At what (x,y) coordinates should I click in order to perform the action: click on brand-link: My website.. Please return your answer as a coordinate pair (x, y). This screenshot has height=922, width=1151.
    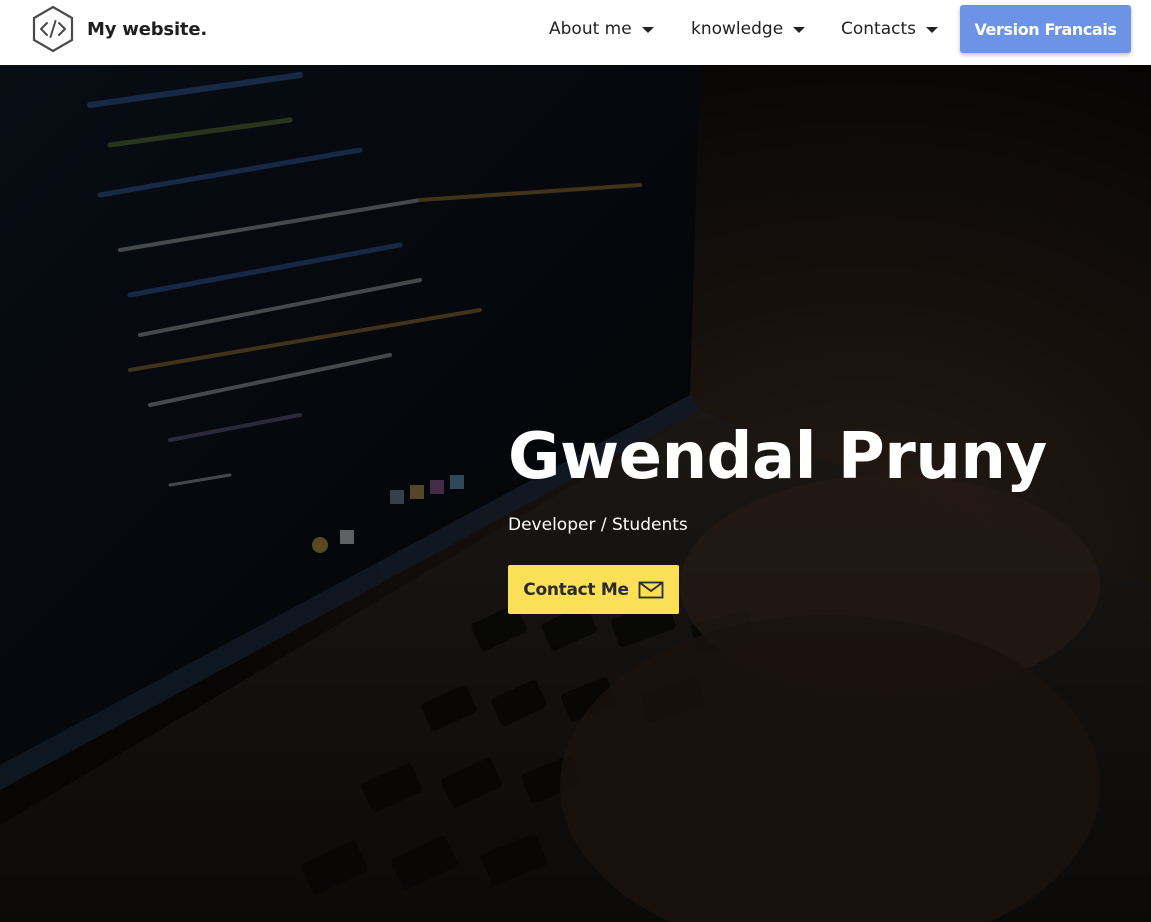
    Looking at the image, I should click on (119, 29).